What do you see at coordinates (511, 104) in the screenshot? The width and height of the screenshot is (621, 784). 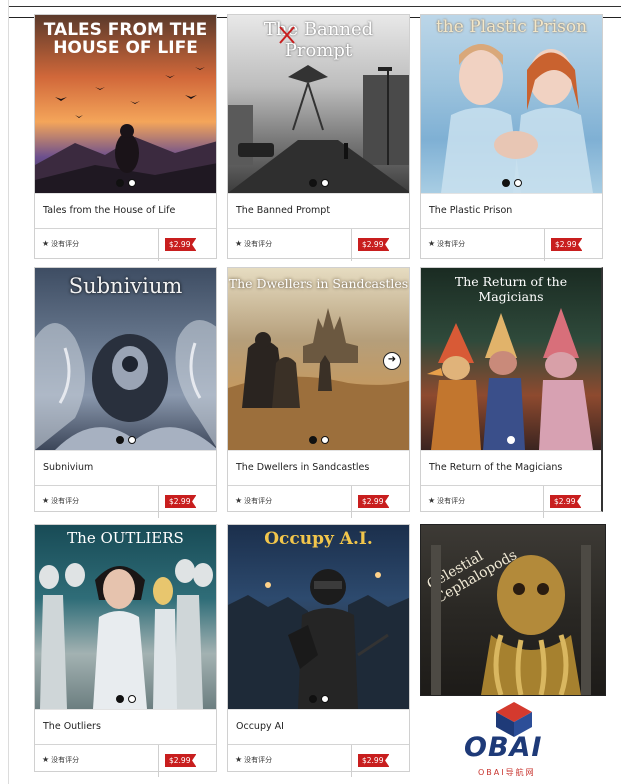 I see `cover-image: the Plastic Prison` at bounding box center [511, 104].